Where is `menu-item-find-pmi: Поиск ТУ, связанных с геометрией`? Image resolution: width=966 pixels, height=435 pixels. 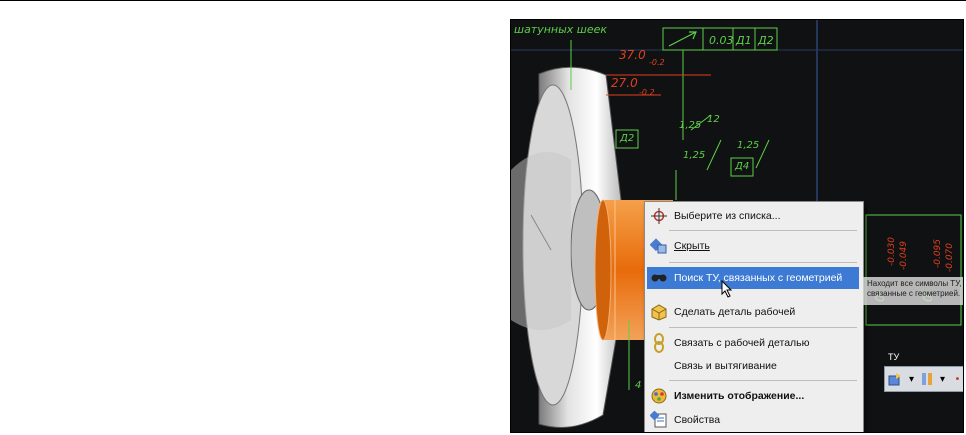 menu-item-find-pmi: Поиск ТУ, связанных с геометрией is located at coordinates (753, 278).